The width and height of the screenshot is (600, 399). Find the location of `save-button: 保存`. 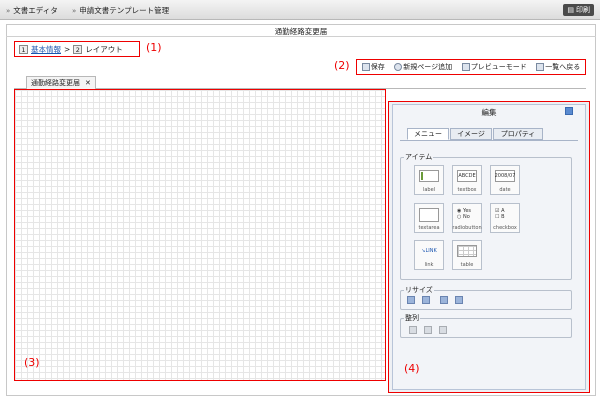

save-button: 保存 is located at coordinates (373, 67).